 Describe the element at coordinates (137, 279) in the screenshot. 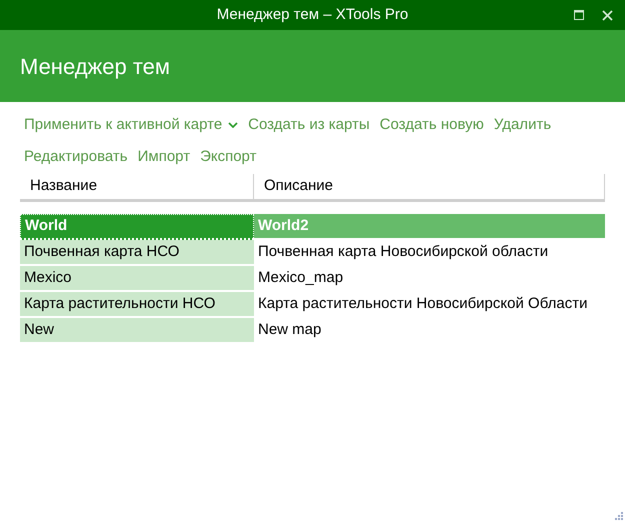

I see `table-cell: Mexico` at that location.